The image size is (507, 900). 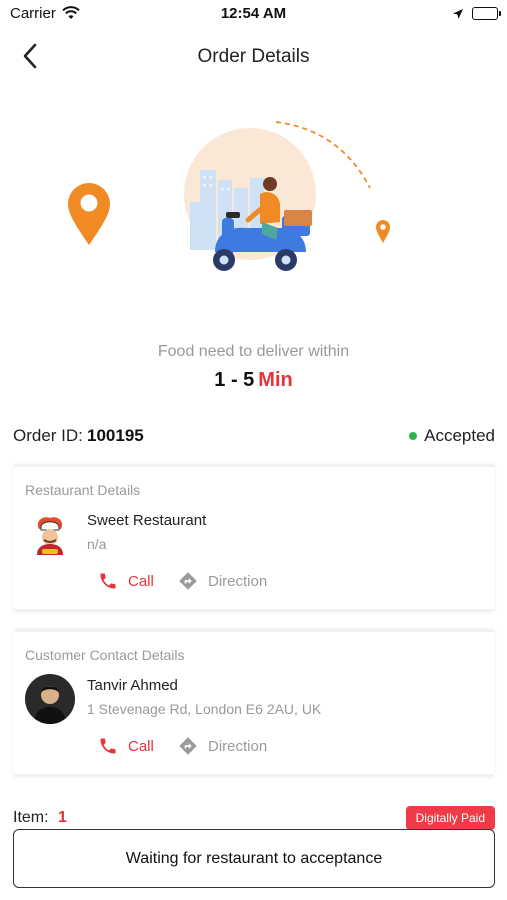 What do you see at coordinates (147, 520) in the screenshot?
I see `restaurant-name: Sweet Restaurant` at bounding box center [147, 520].